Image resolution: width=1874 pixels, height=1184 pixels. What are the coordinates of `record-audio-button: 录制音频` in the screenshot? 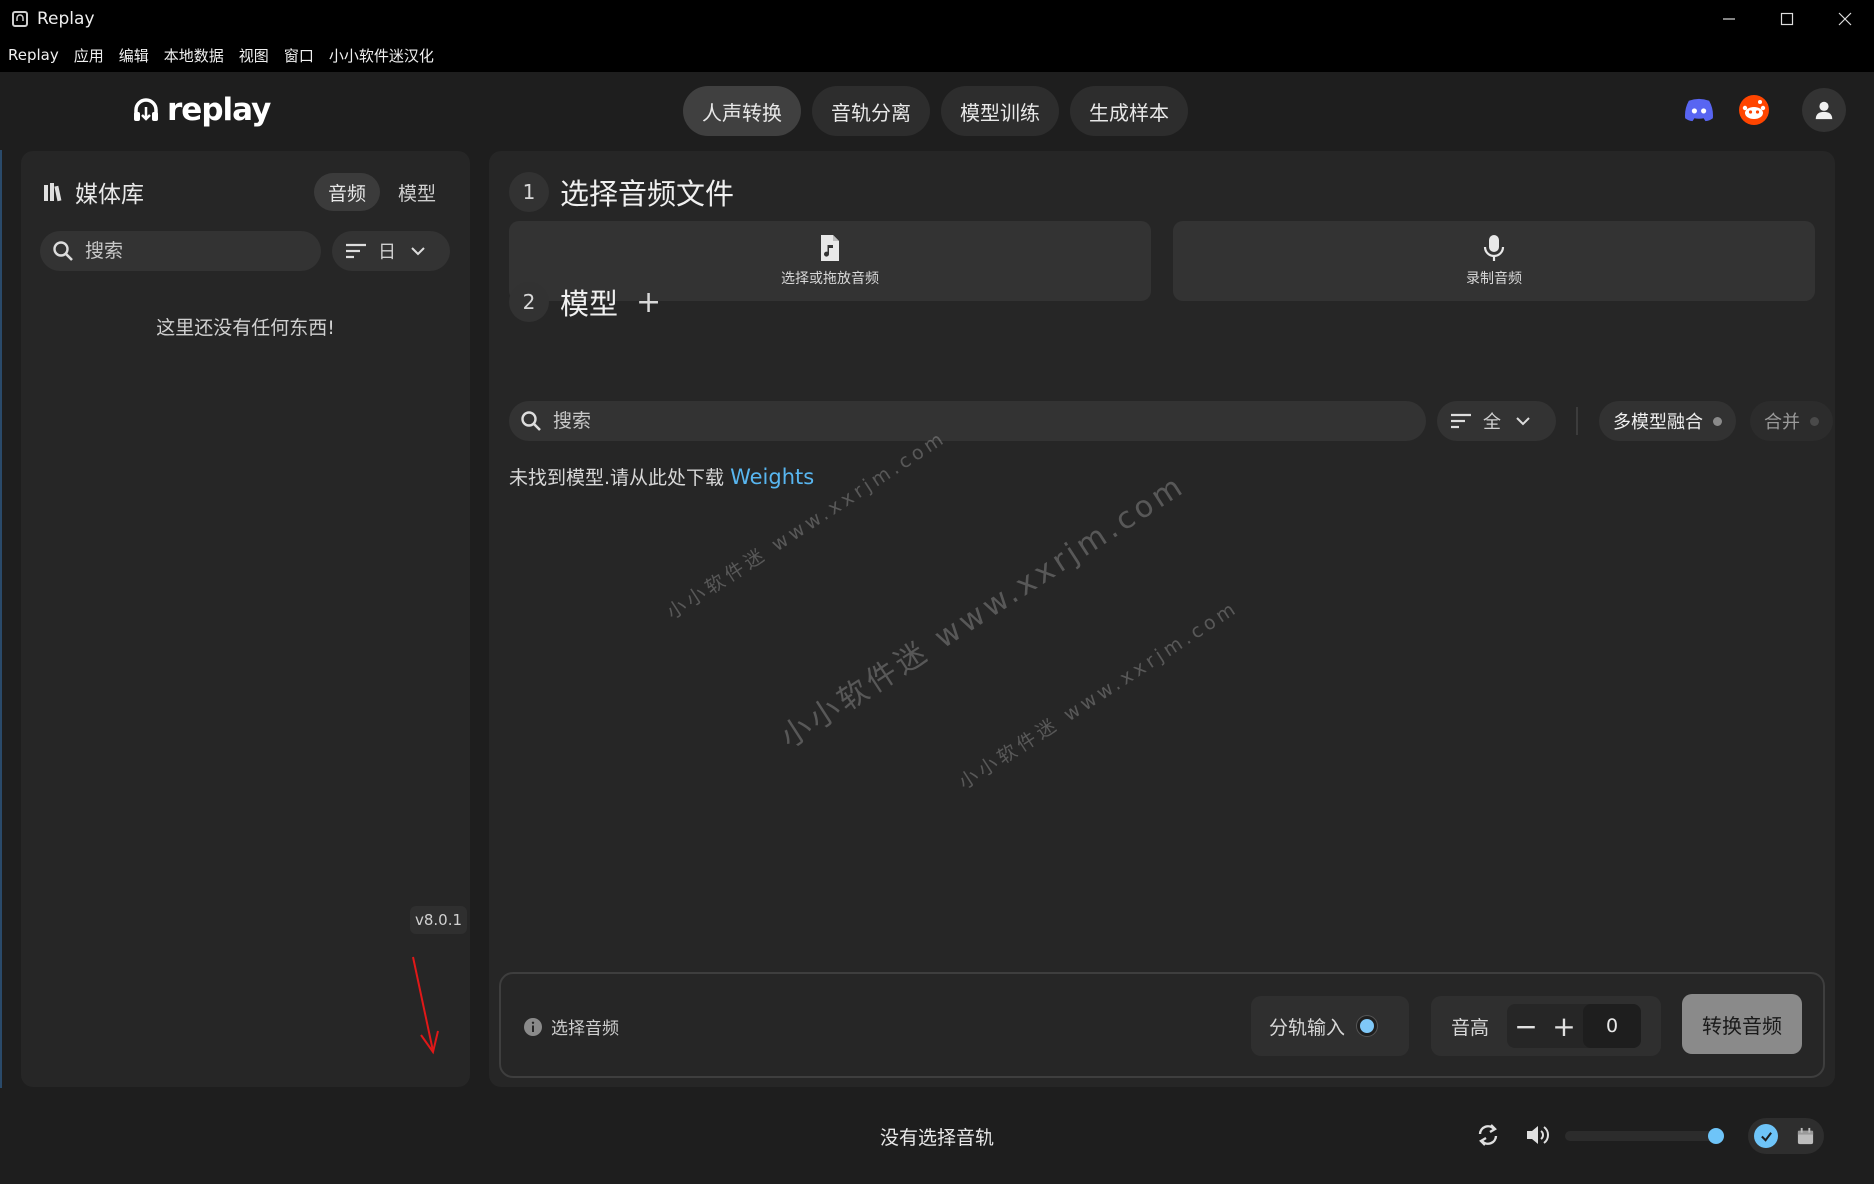 It's located at (1494, 261).